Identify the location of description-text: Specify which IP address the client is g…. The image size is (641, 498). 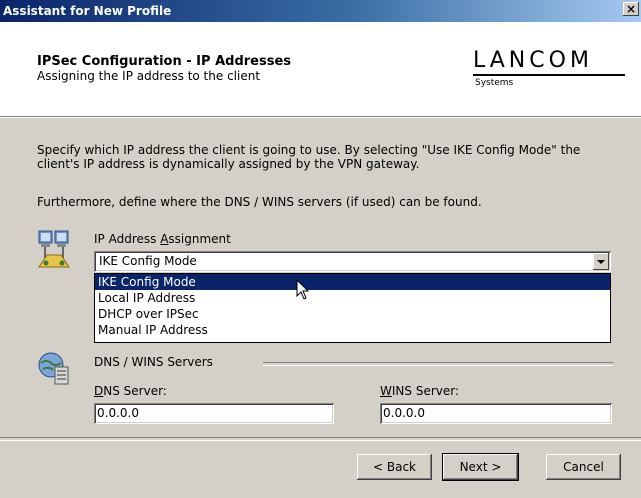
(309, 157).